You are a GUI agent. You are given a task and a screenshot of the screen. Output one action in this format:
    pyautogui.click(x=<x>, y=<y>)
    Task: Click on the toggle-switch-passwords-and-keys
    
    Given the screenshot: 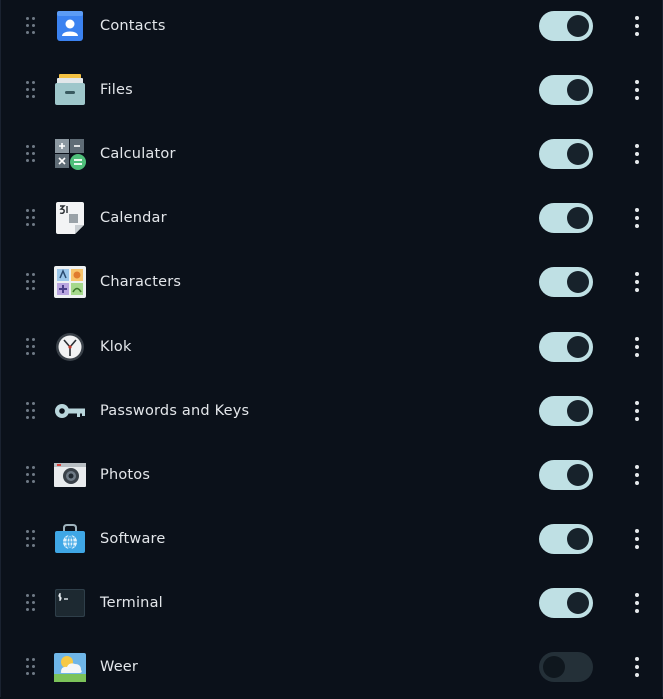 What is the action you would take?
    pyautogui.click(x=566, y=411)
    